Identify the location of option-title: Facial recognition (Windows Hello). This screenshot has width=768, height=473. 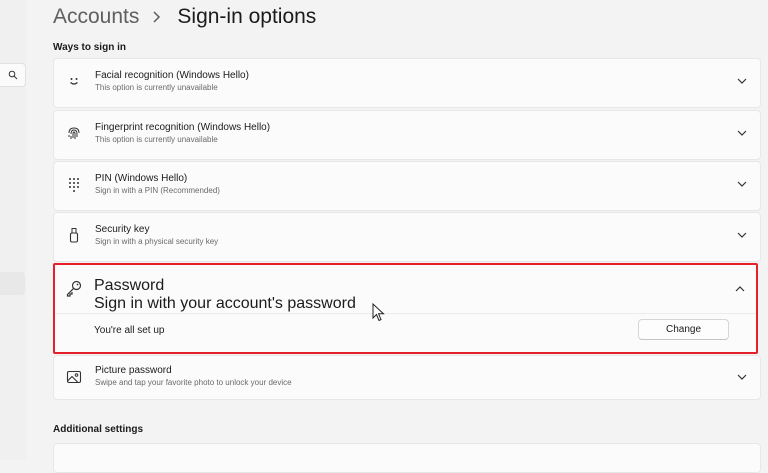
(172, 75).